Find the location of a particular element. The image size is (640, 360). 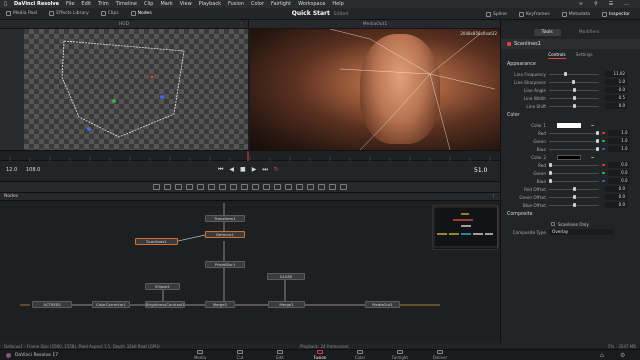

blue-offset-slider is located at coordinates (574, 205).